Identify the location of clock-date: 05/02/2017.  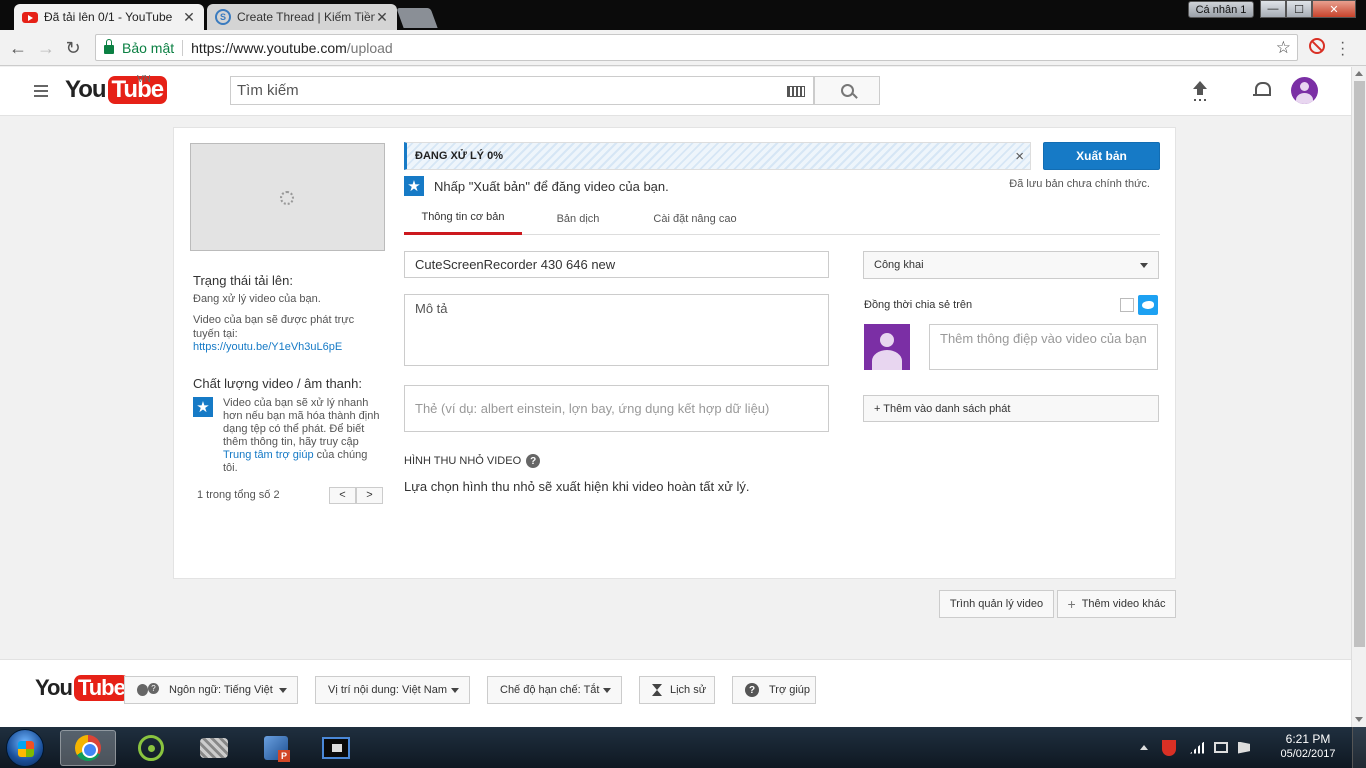
(1308, 754).